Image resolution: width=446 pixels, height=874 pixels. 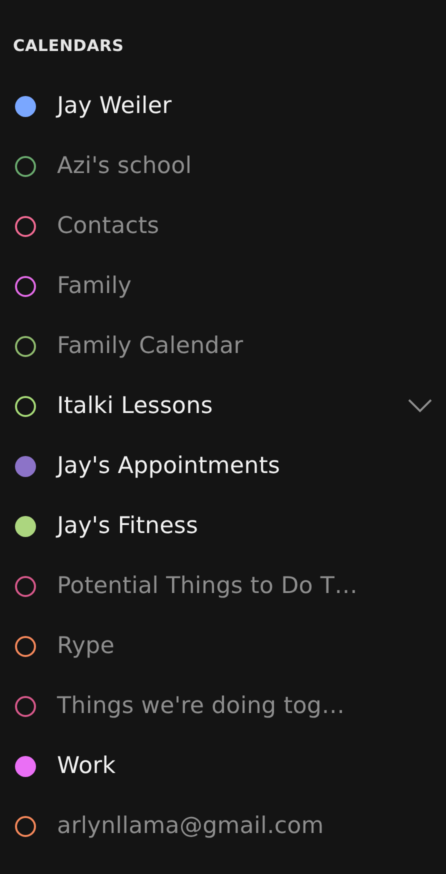 I want to click on calendar-item: Contacts, so click(x=223, y=226).